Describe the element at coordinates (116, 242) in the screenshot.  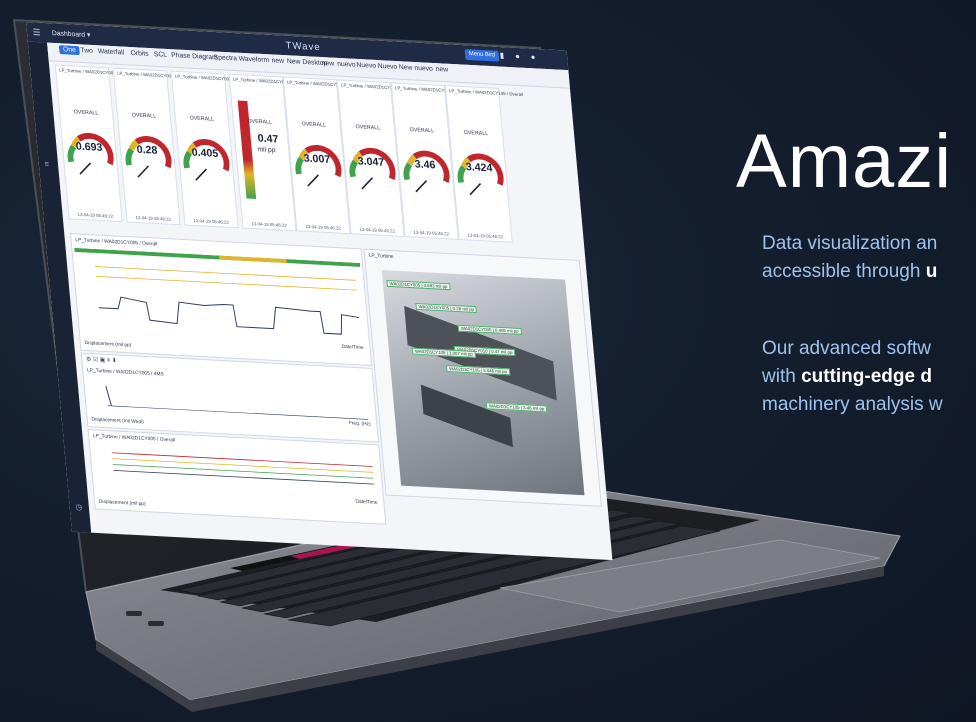
I see `trend-title: LP_Turbine / WA02D1CY005 / Overall` at that location.